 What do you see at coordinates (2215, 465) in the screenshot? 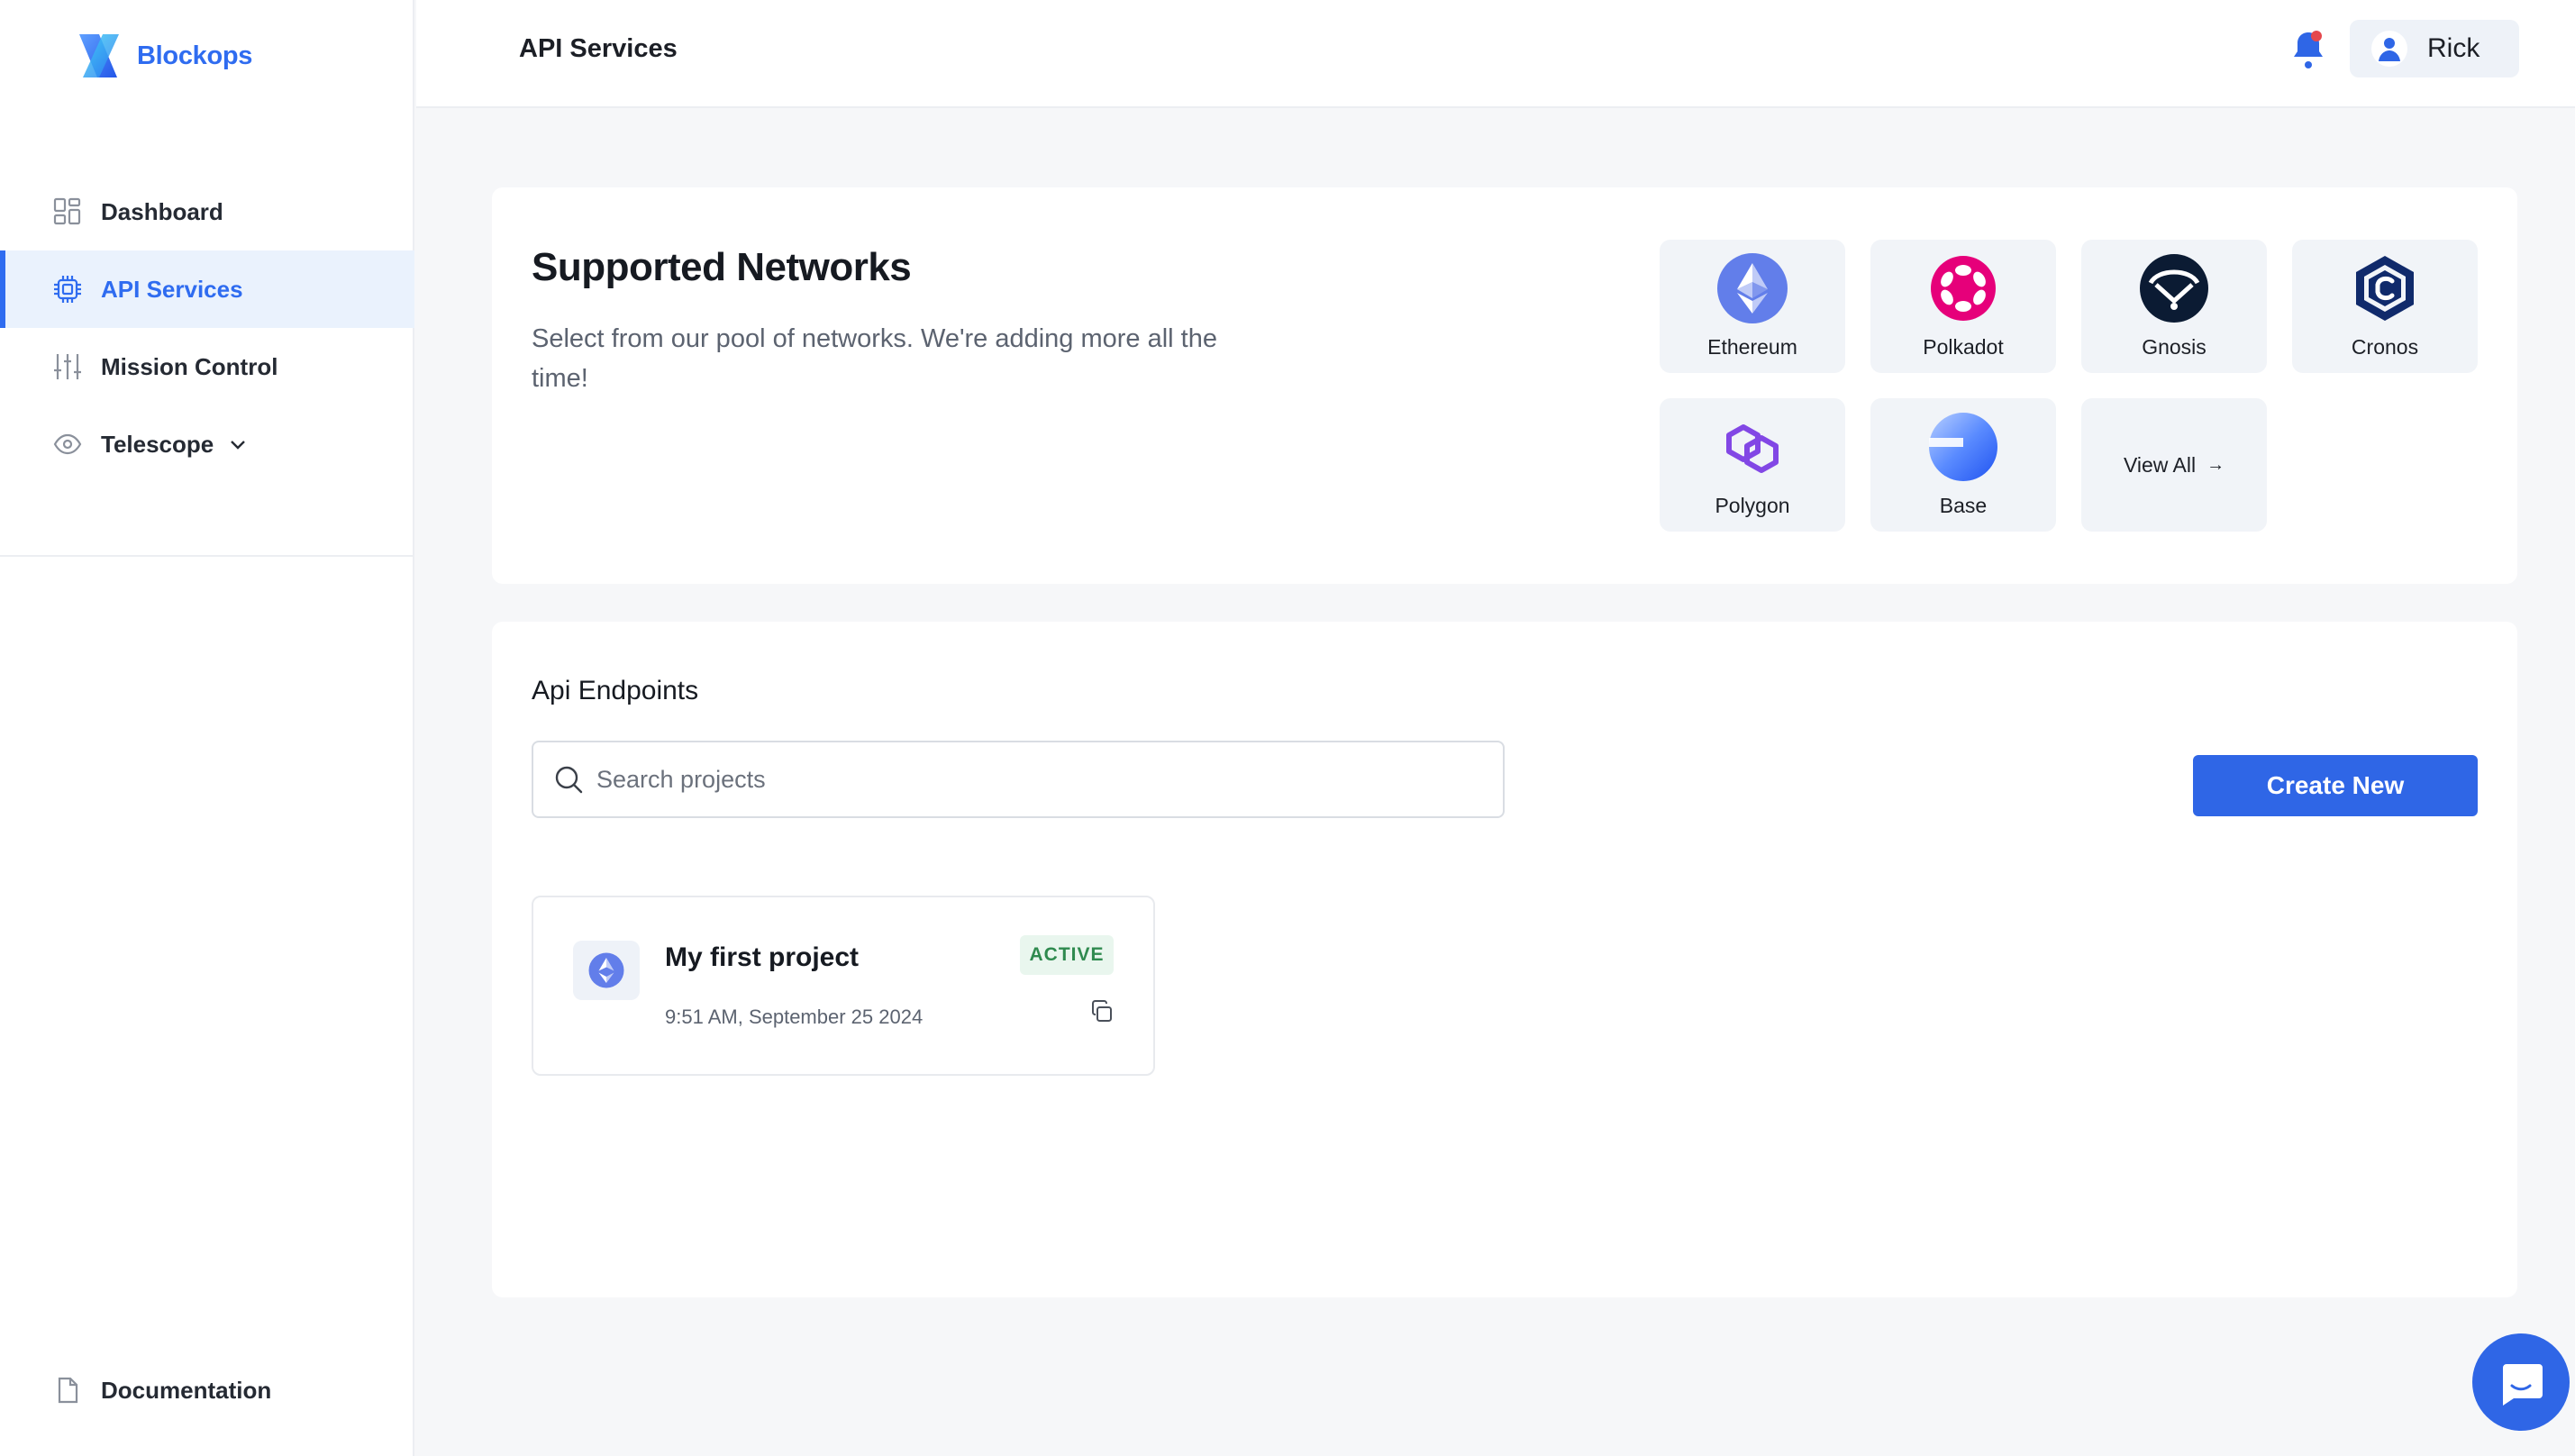
I see `arrow-right-icon: →` at bounding box center [2215, 465].